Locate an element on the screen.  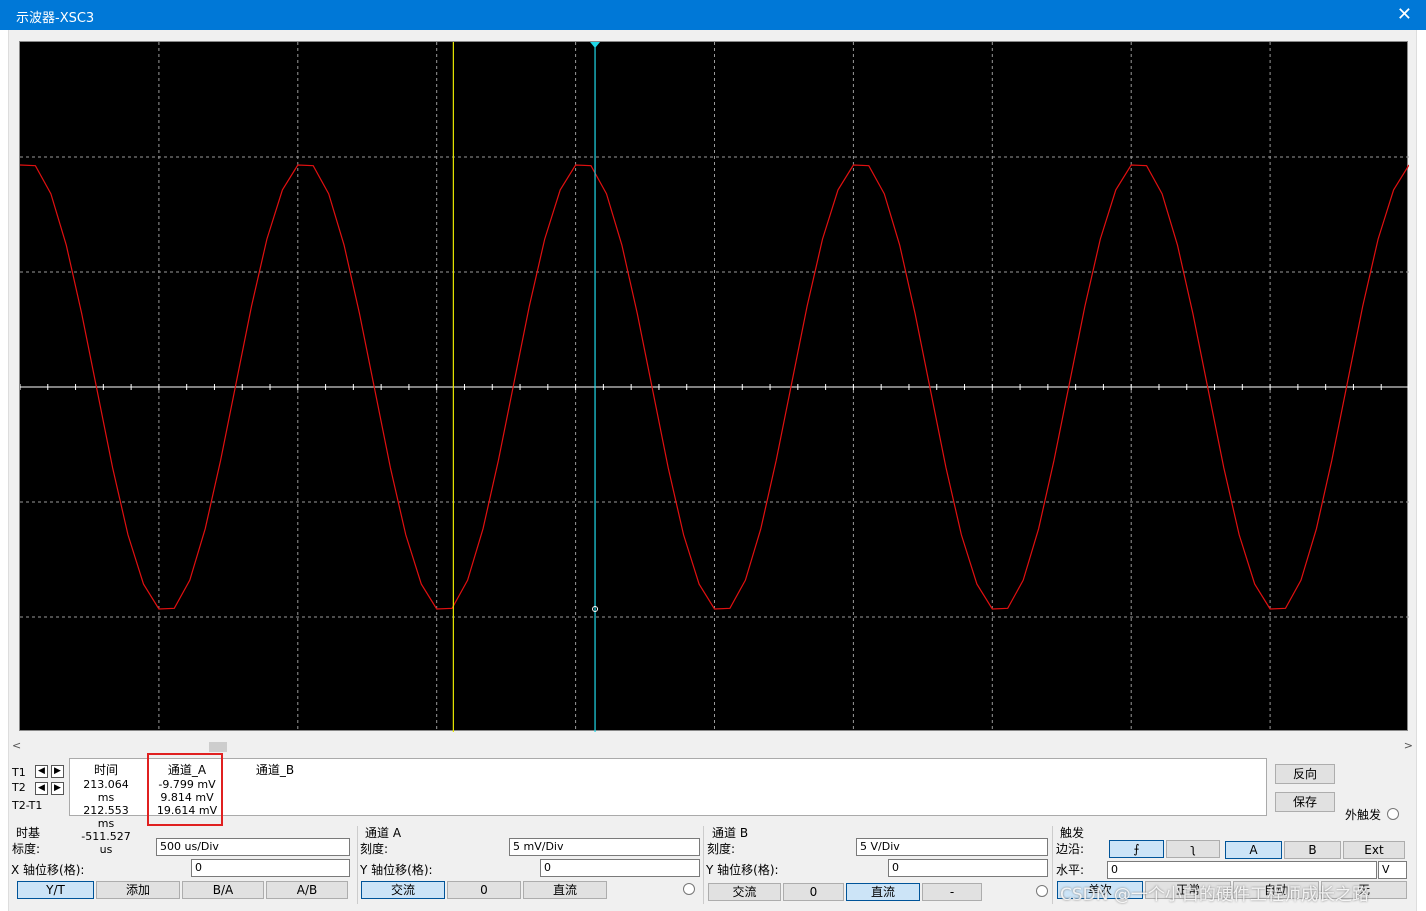
t2-label: T2 is located at coordinates (19, 787).